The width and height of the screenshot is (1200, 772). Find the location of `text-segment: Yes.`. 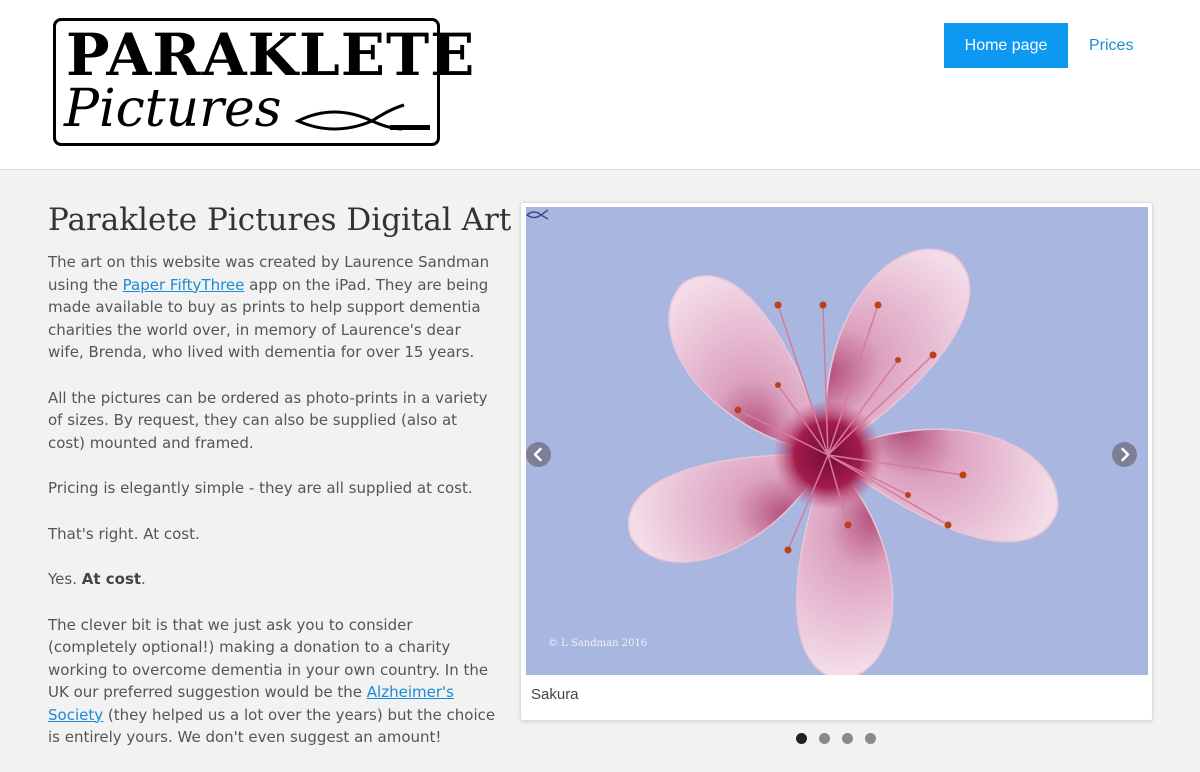

text-segment: Yes. is located at coordinates (65, 579).